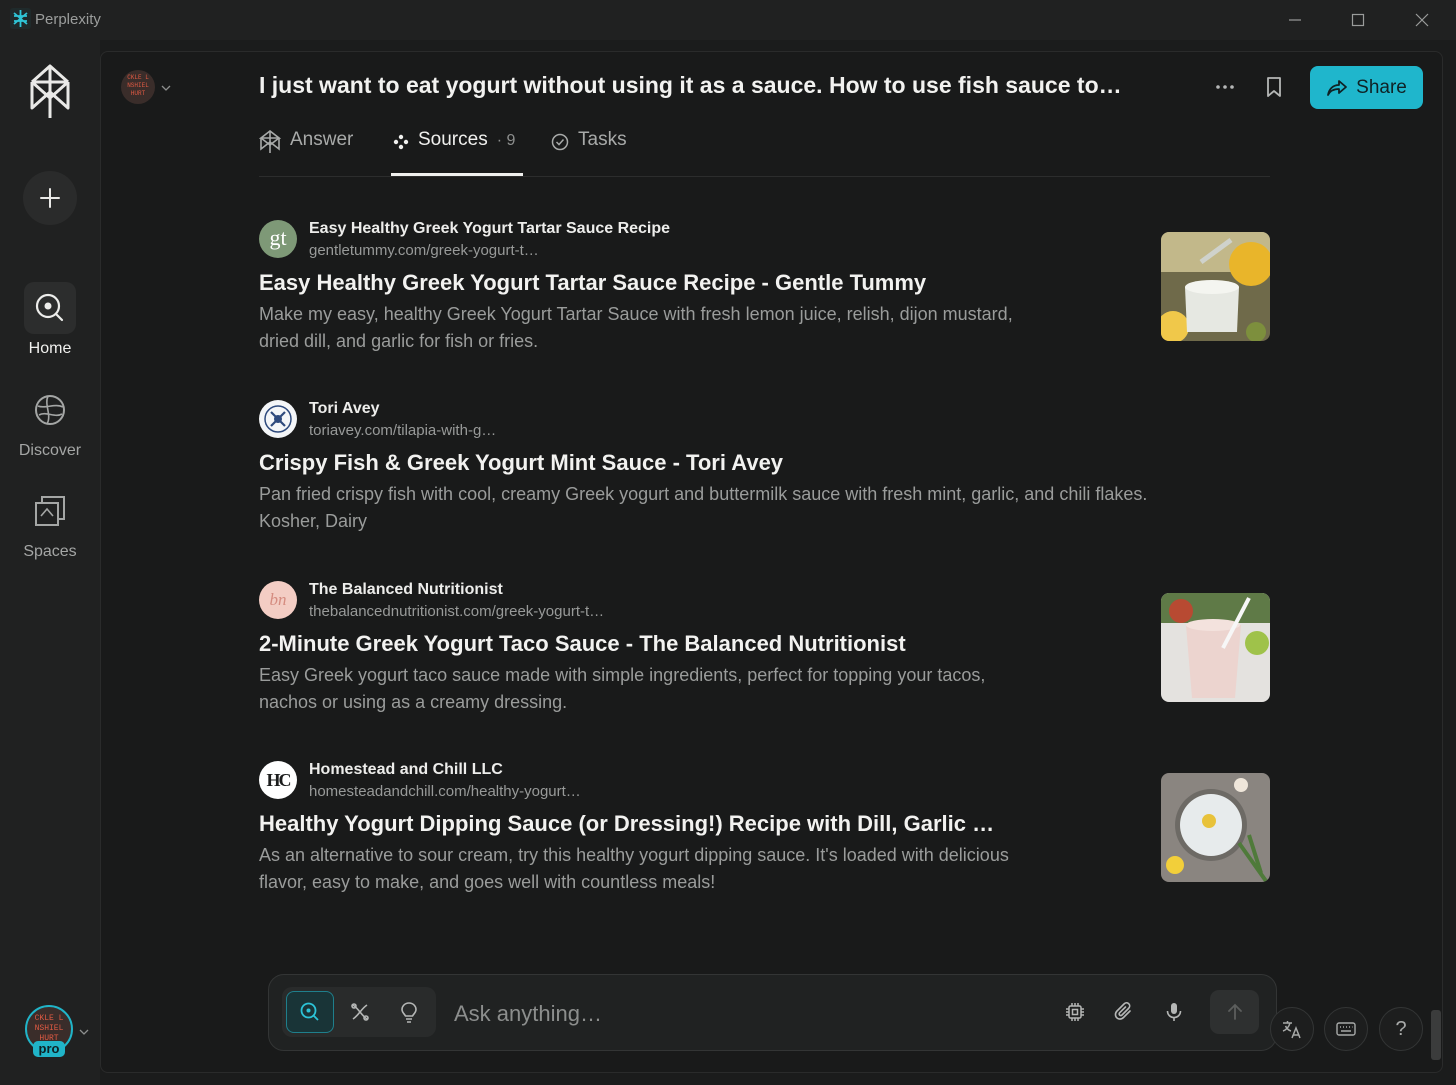  I want to click on window-title: Perplexity, so click(68, 19).